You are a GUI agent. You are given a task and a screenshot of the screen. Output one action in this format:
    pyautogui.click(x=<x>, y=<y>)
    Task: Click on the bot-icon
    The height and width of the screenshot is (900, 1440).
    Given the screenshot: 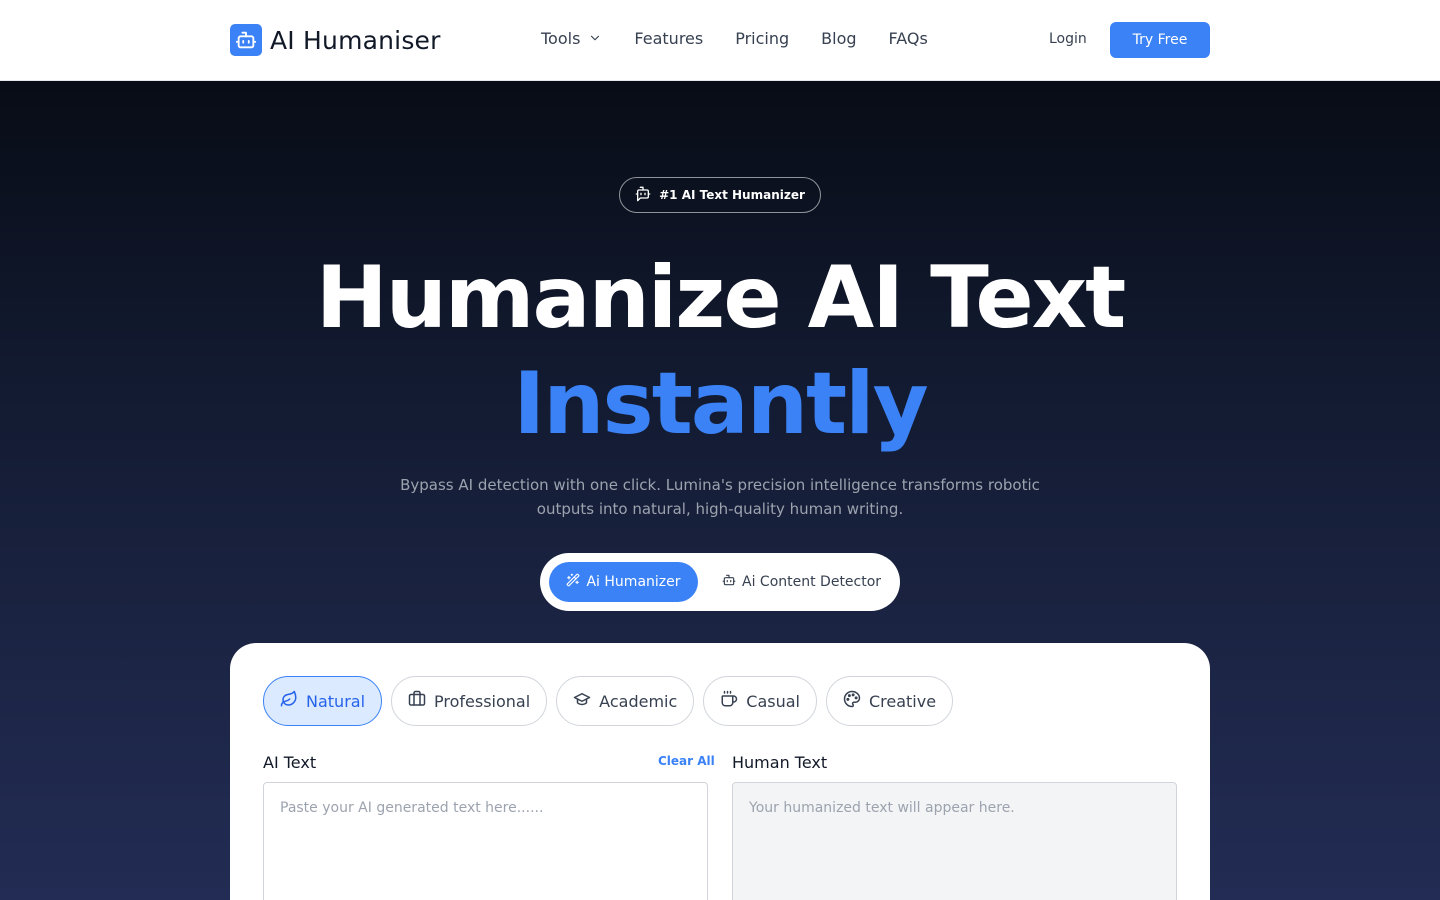 What is the action you would take?
    pyautogui.click(x=729, y=582)
    